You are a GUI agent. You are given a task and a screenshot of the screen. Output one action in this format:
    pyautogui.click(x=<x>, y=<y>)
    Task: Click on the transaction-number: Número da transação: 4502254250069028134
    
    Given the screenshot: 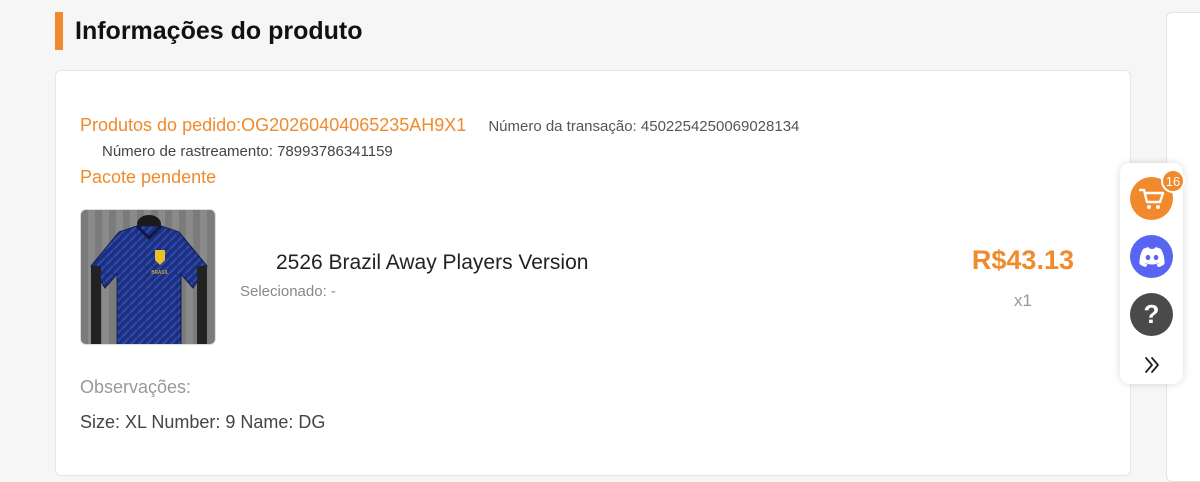 What is the action you would take?
    pyautogui.click(x=644, y=126)
    